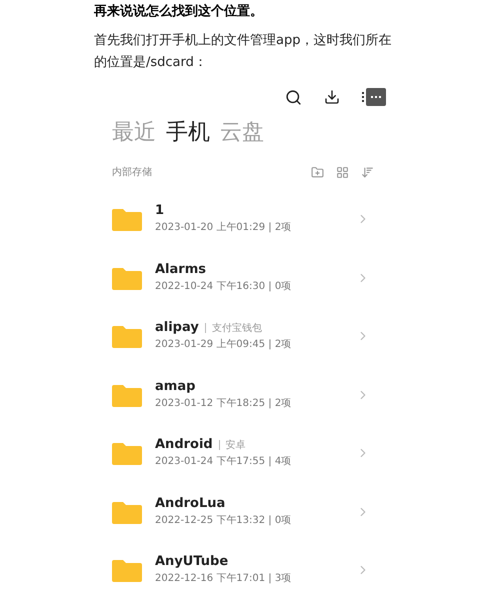 This screenshot has width=480, height=606. Describe the element at coordinates (317, 172) in the screenshot. I see `new-folder-icon` at that location.